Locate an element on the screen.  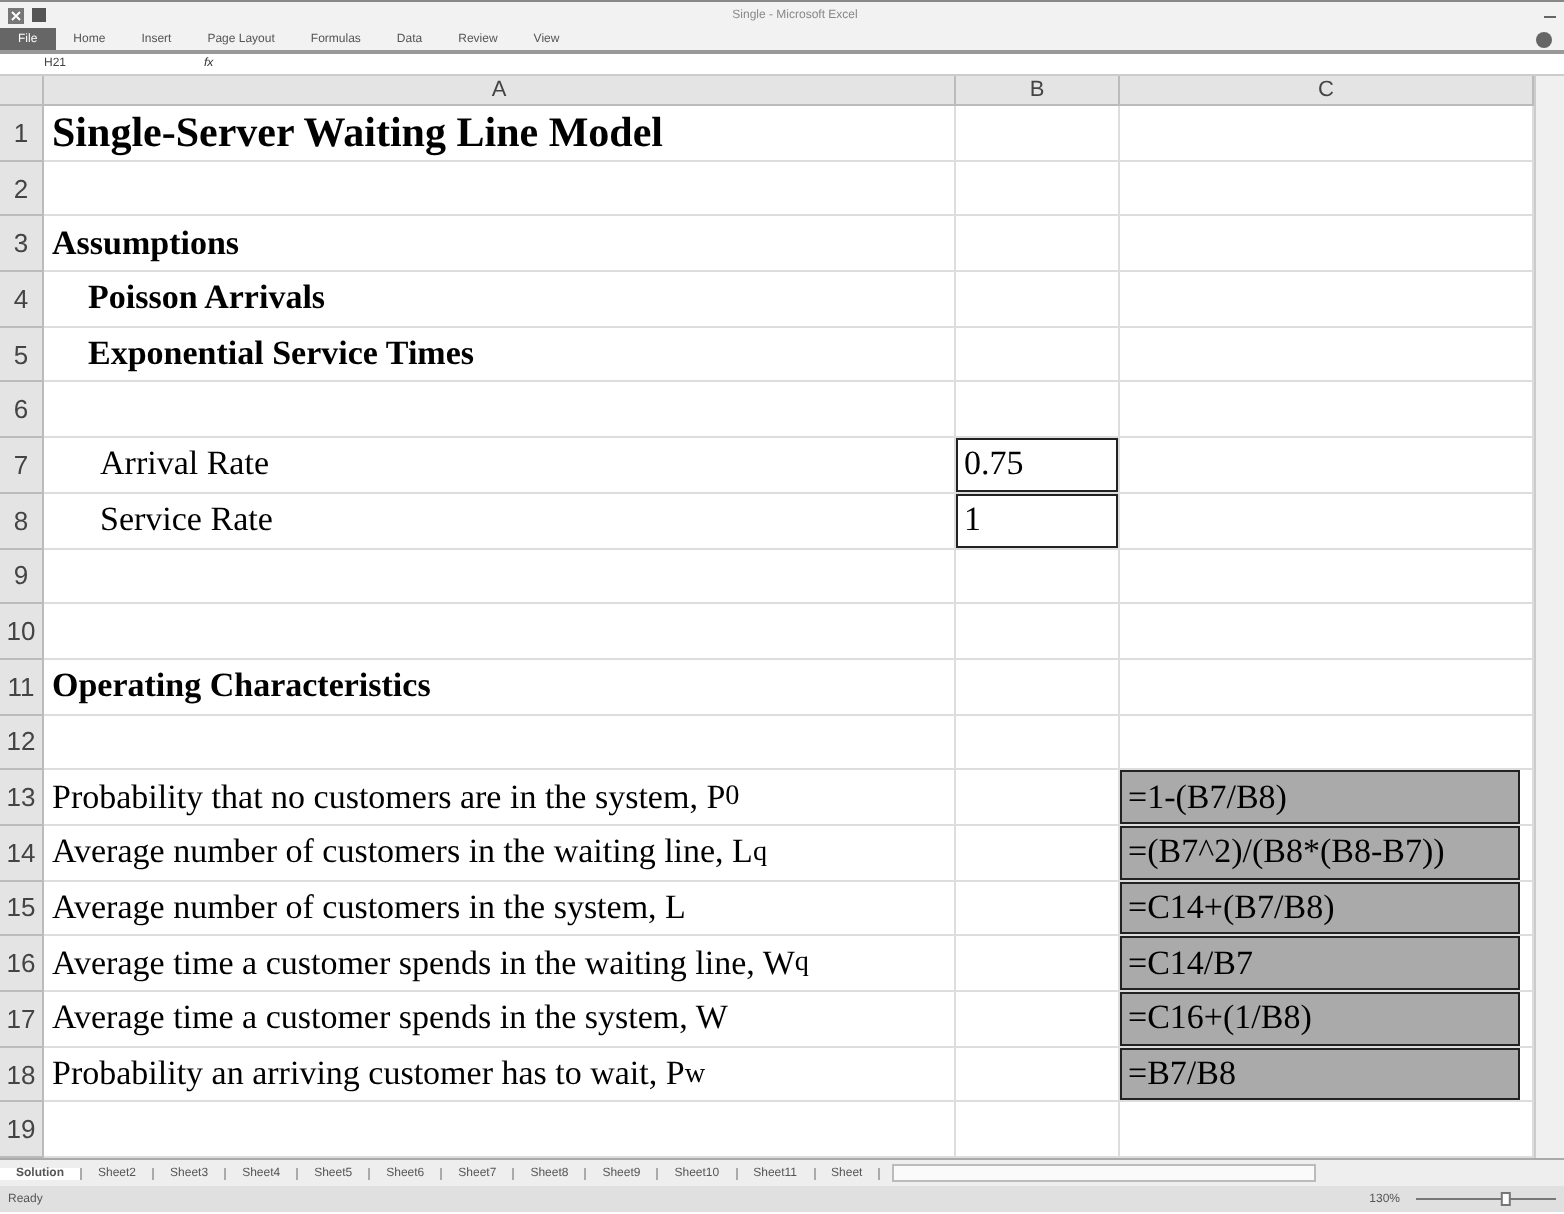
formula-cell: =1-(B7/B8) is located at coordinates (1320, 797).